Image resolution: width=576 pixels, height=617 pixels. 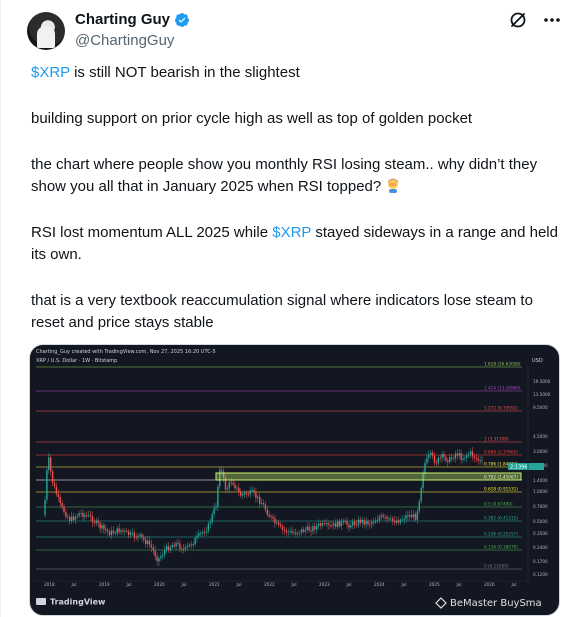 I want to click on y-axis-label: 0.5000, so click(x=540, y=521).